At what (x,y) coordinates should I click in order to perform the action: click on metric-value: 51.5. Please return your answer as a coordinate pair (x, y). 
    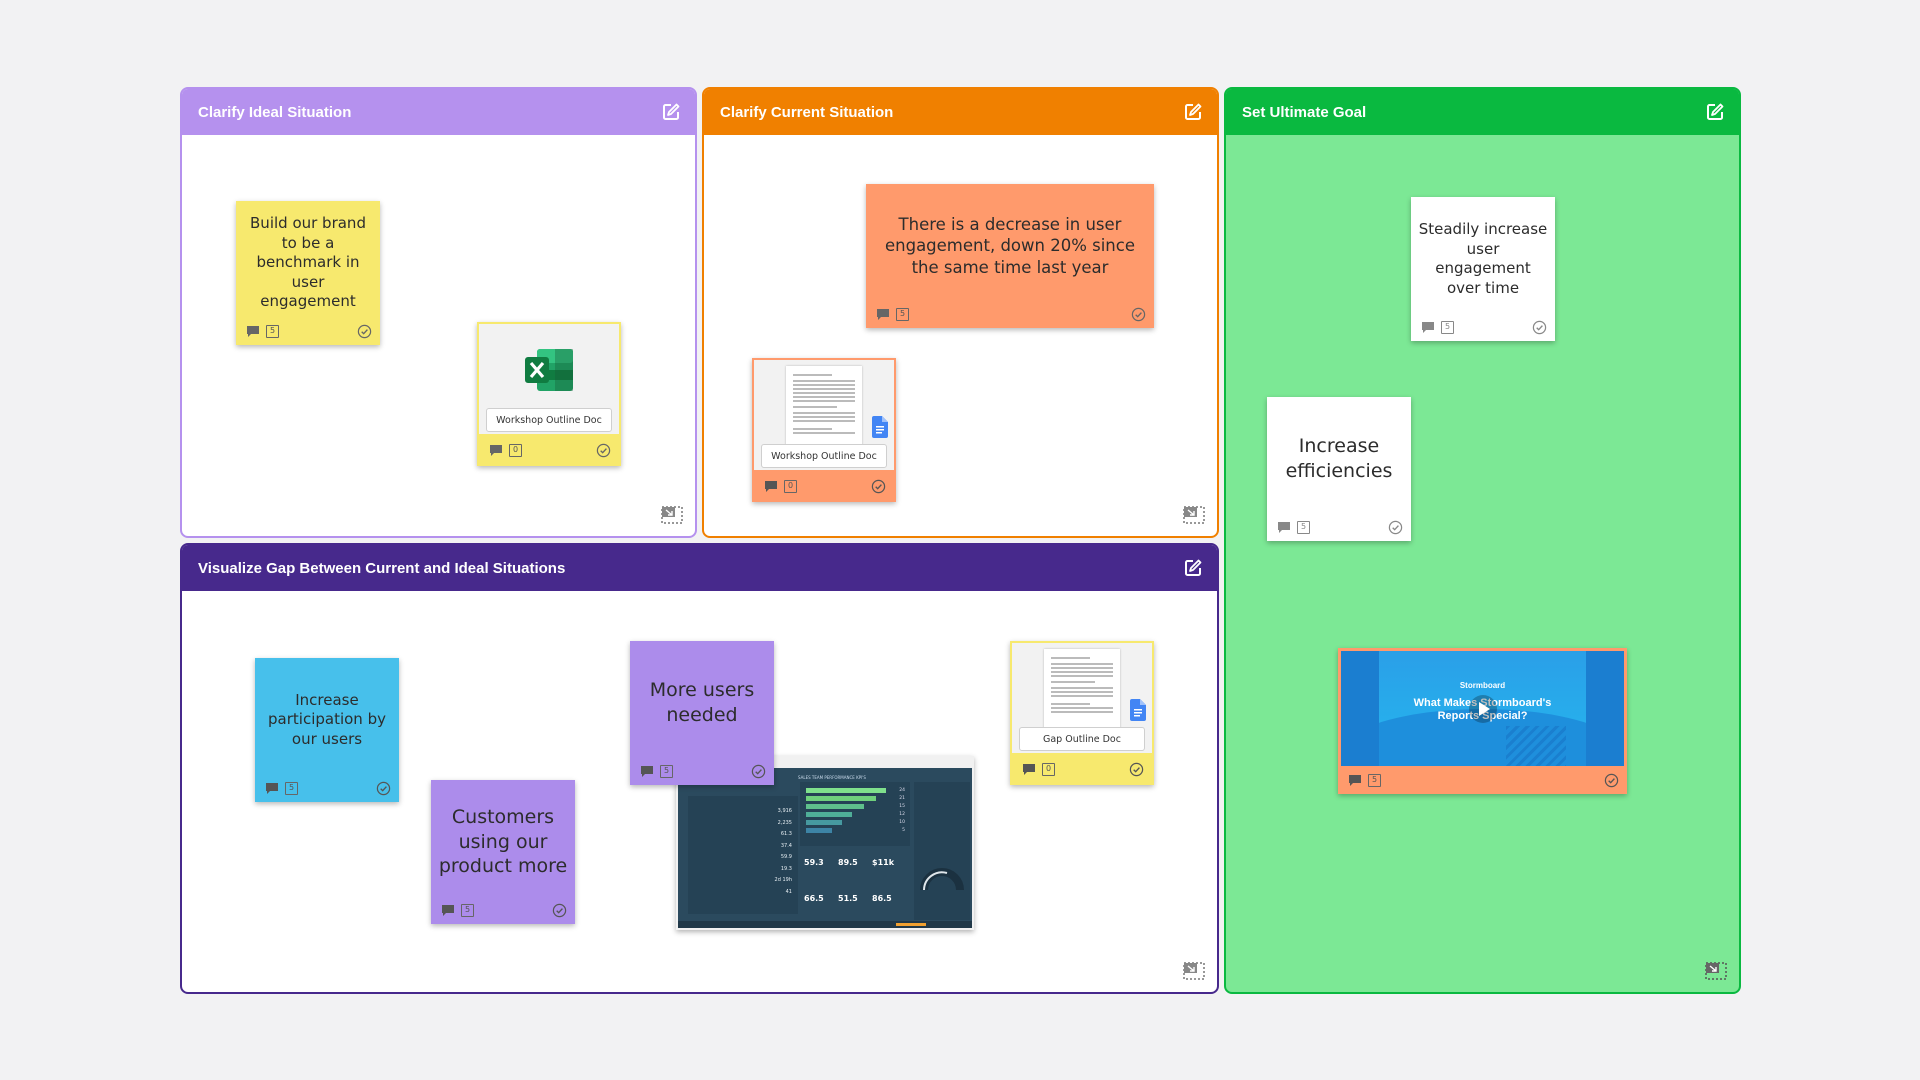
    Looking at the image, I should click on (848, 898).